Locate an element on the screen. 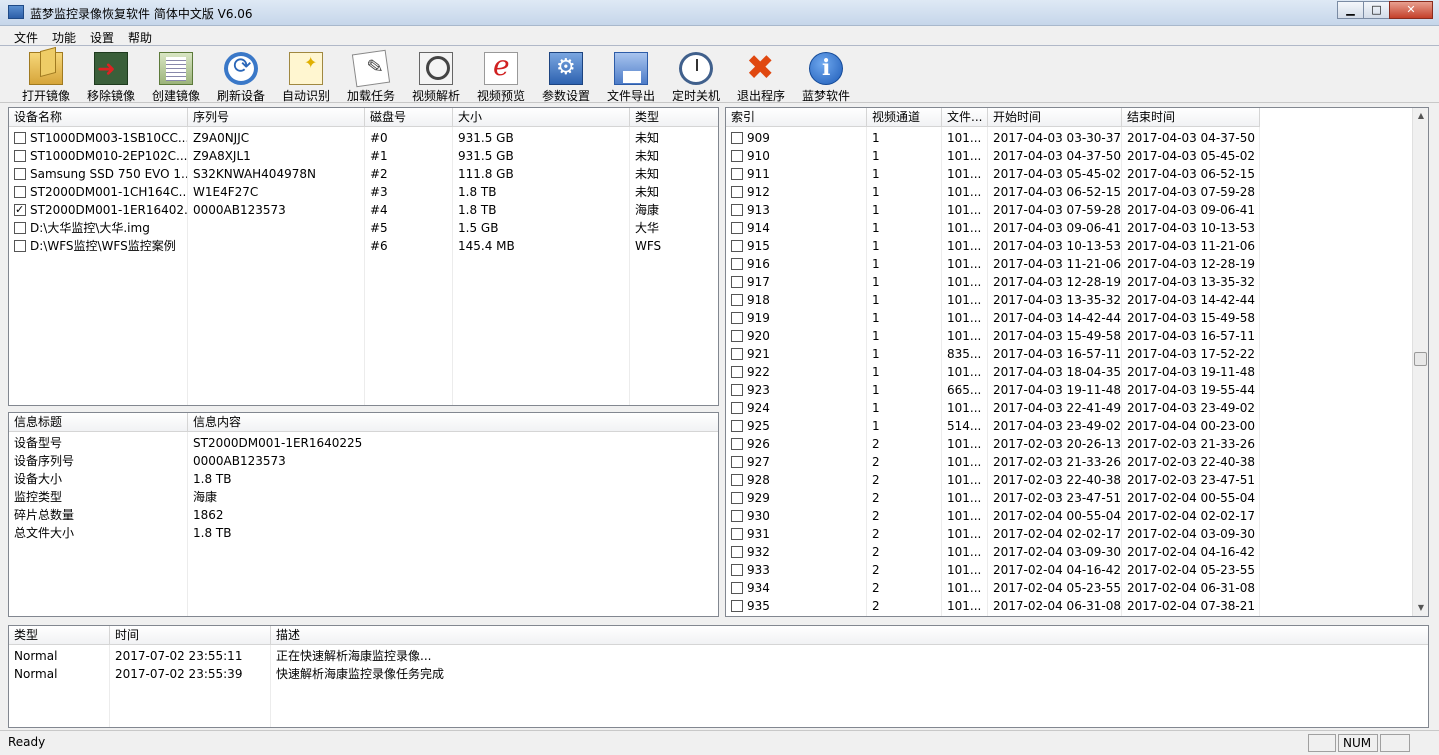  column-header: 信息标题 is located at coordinates (98, 422).